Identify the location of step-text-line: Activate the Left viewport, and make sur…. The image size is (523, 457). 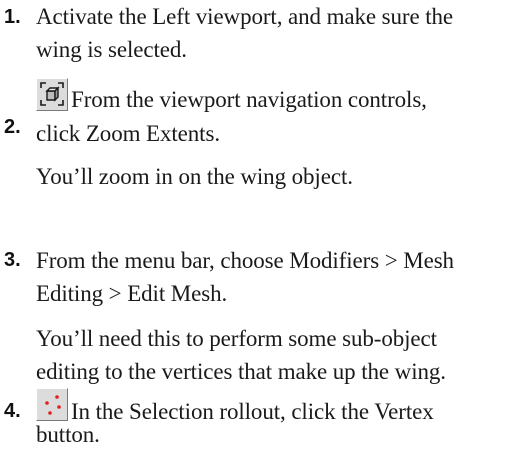
(245, 16).